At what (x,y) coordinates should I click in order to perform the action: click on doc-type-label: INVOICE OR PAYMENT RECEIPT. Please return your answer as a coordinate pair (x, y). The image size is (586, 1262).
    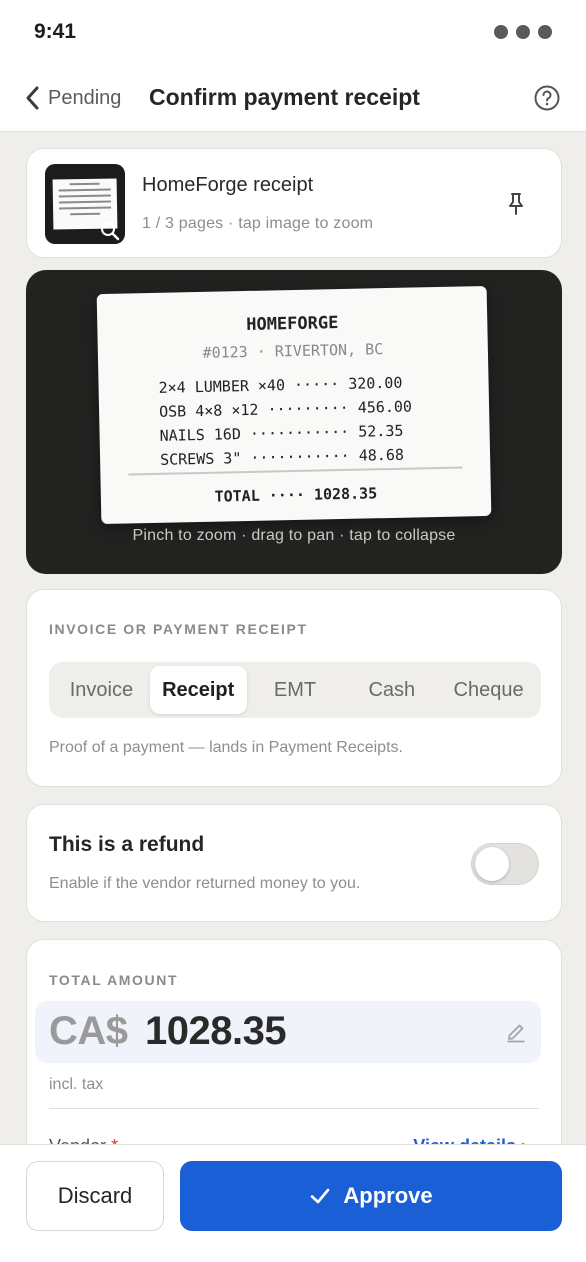
    Looking at the image, I should click on (178, 629).